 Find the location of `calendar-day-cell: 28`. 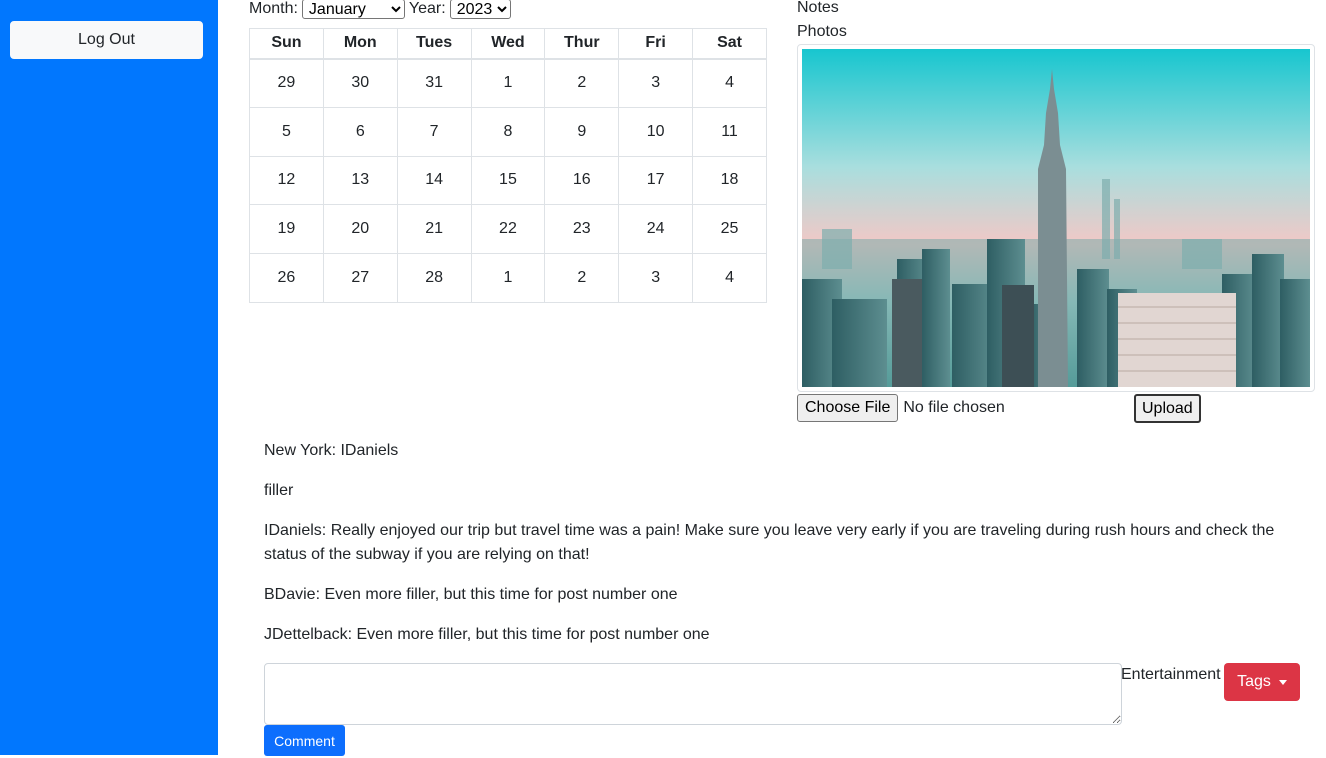

calendar-day-cell: 28 is located at coordinates (434, 278).